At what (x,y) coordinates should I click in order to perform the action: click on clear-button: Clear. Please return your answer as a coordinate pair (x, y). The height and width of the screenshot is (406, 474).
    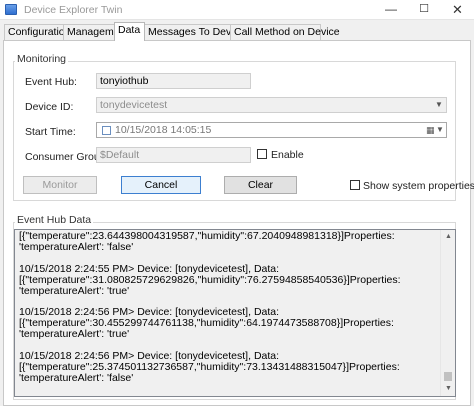
    Looking at the image, I should click on (260, 185).